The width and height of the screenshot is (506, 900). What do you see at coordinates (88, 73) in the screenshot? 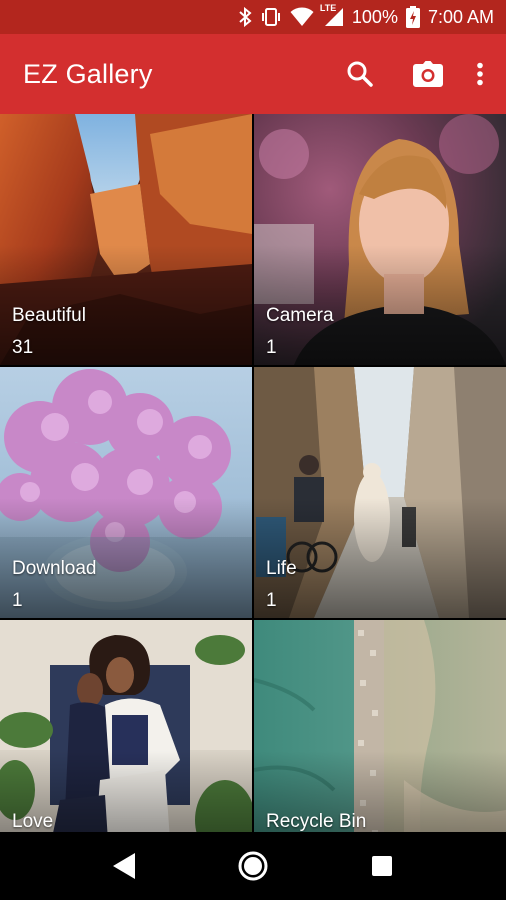
I see `app-title: EZ Gallery` at bounding box center [88, 73].